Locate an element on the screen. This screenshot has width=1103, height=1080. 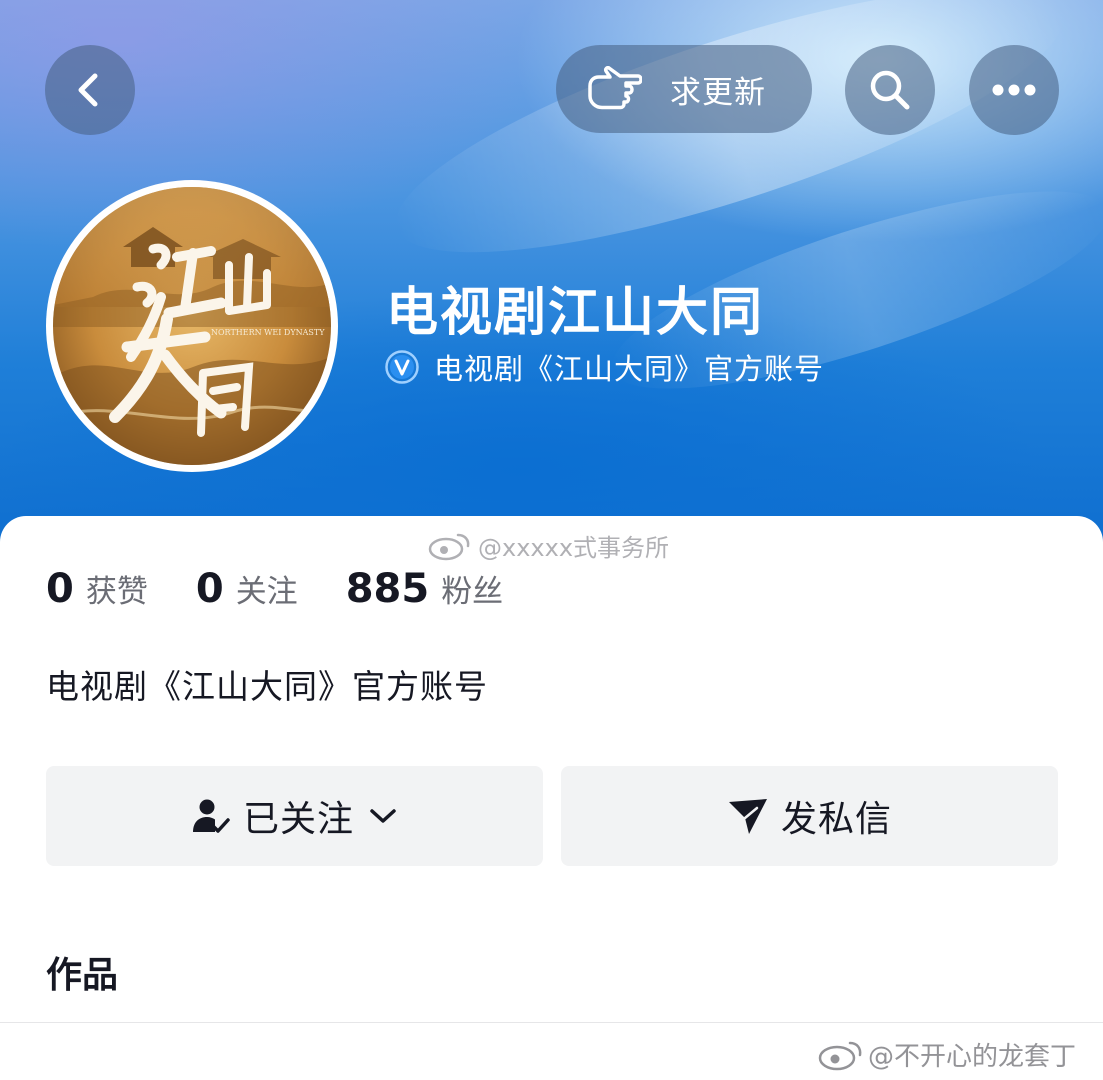
more-button is located at coordinates (1014, 90).